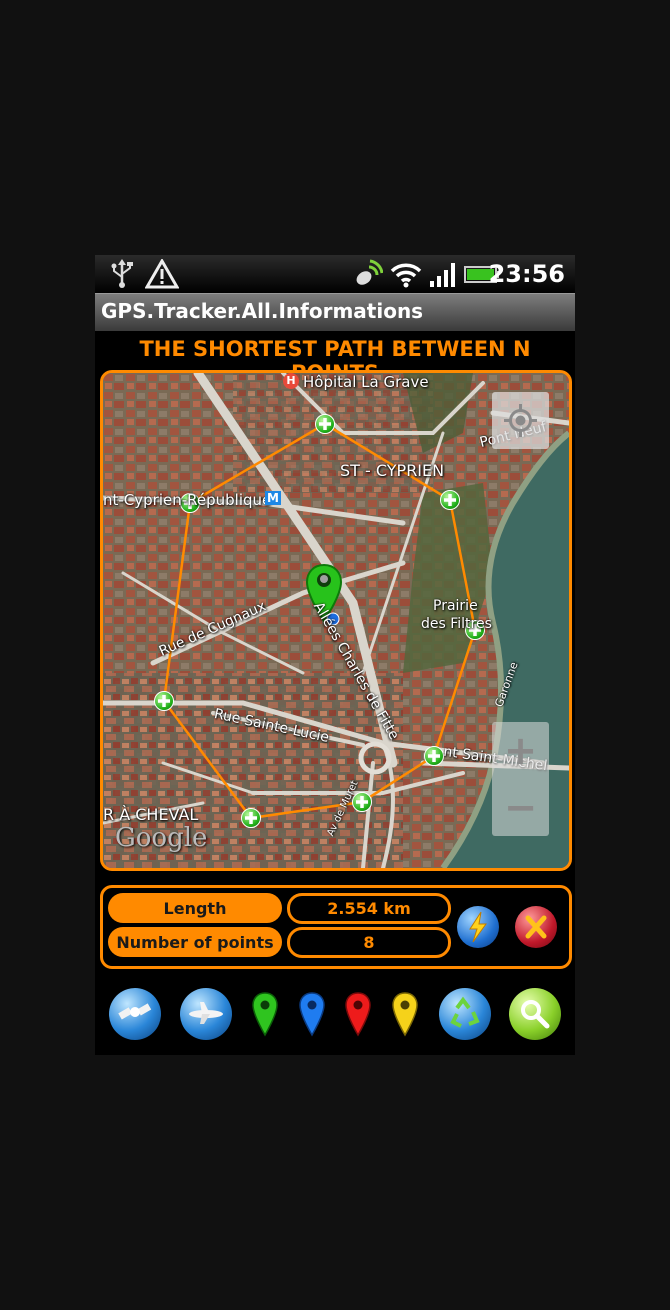 This screenshot has width=670, height=1310. What do you see at coordinates (526, 274) in the screenshot?
I see `clock: 23:56` at bounding box center [526, 274].